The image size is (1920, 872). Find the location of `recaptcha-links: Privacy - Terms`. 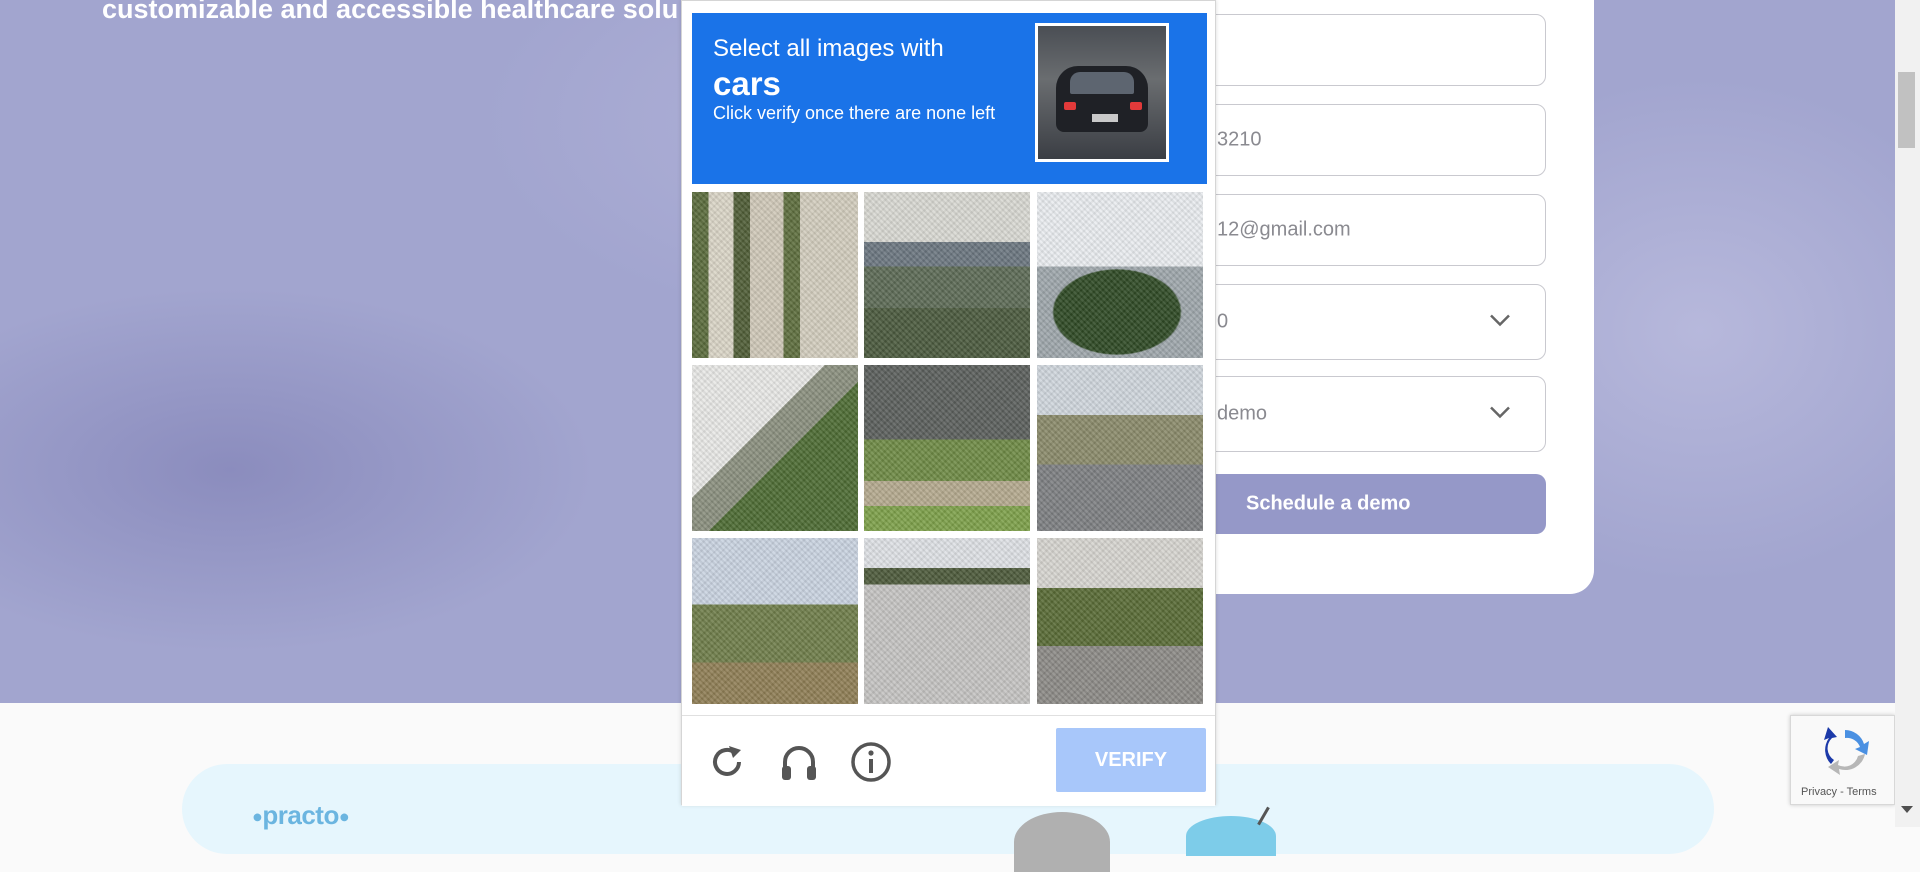

recaptcha-links: Privacy - Terms is located at coordinates (1839, 792).